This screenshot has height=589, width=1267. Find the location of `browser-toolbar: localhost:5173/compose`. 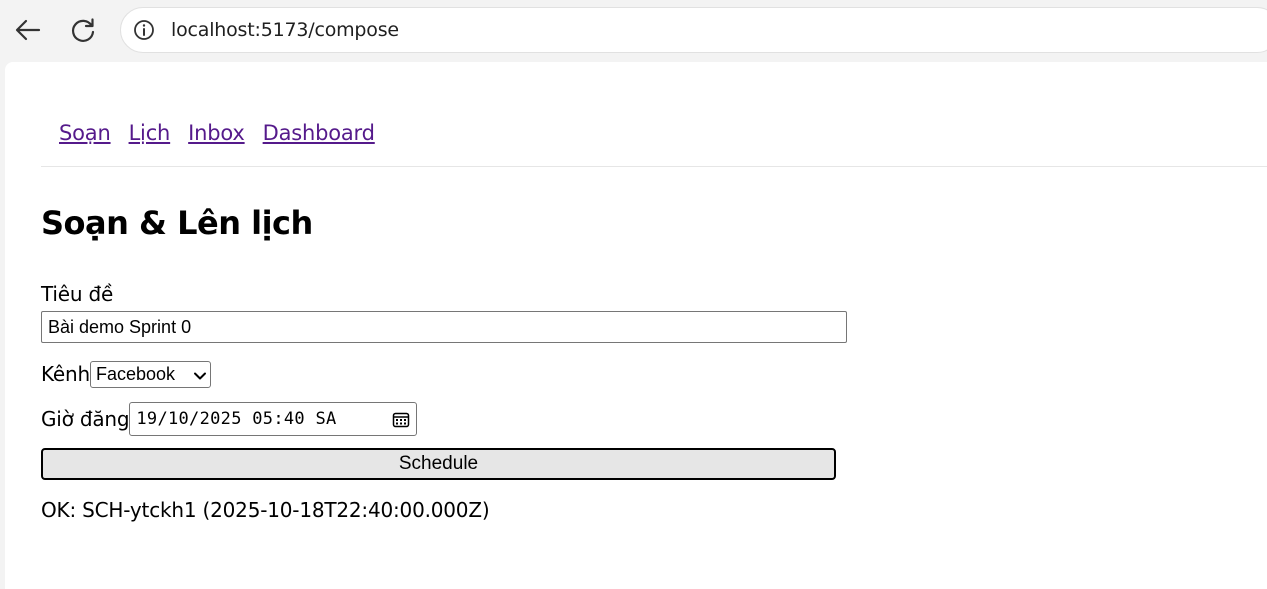

browser-toolbar: localhost:5173/compose is located at coordinates (633, 31).